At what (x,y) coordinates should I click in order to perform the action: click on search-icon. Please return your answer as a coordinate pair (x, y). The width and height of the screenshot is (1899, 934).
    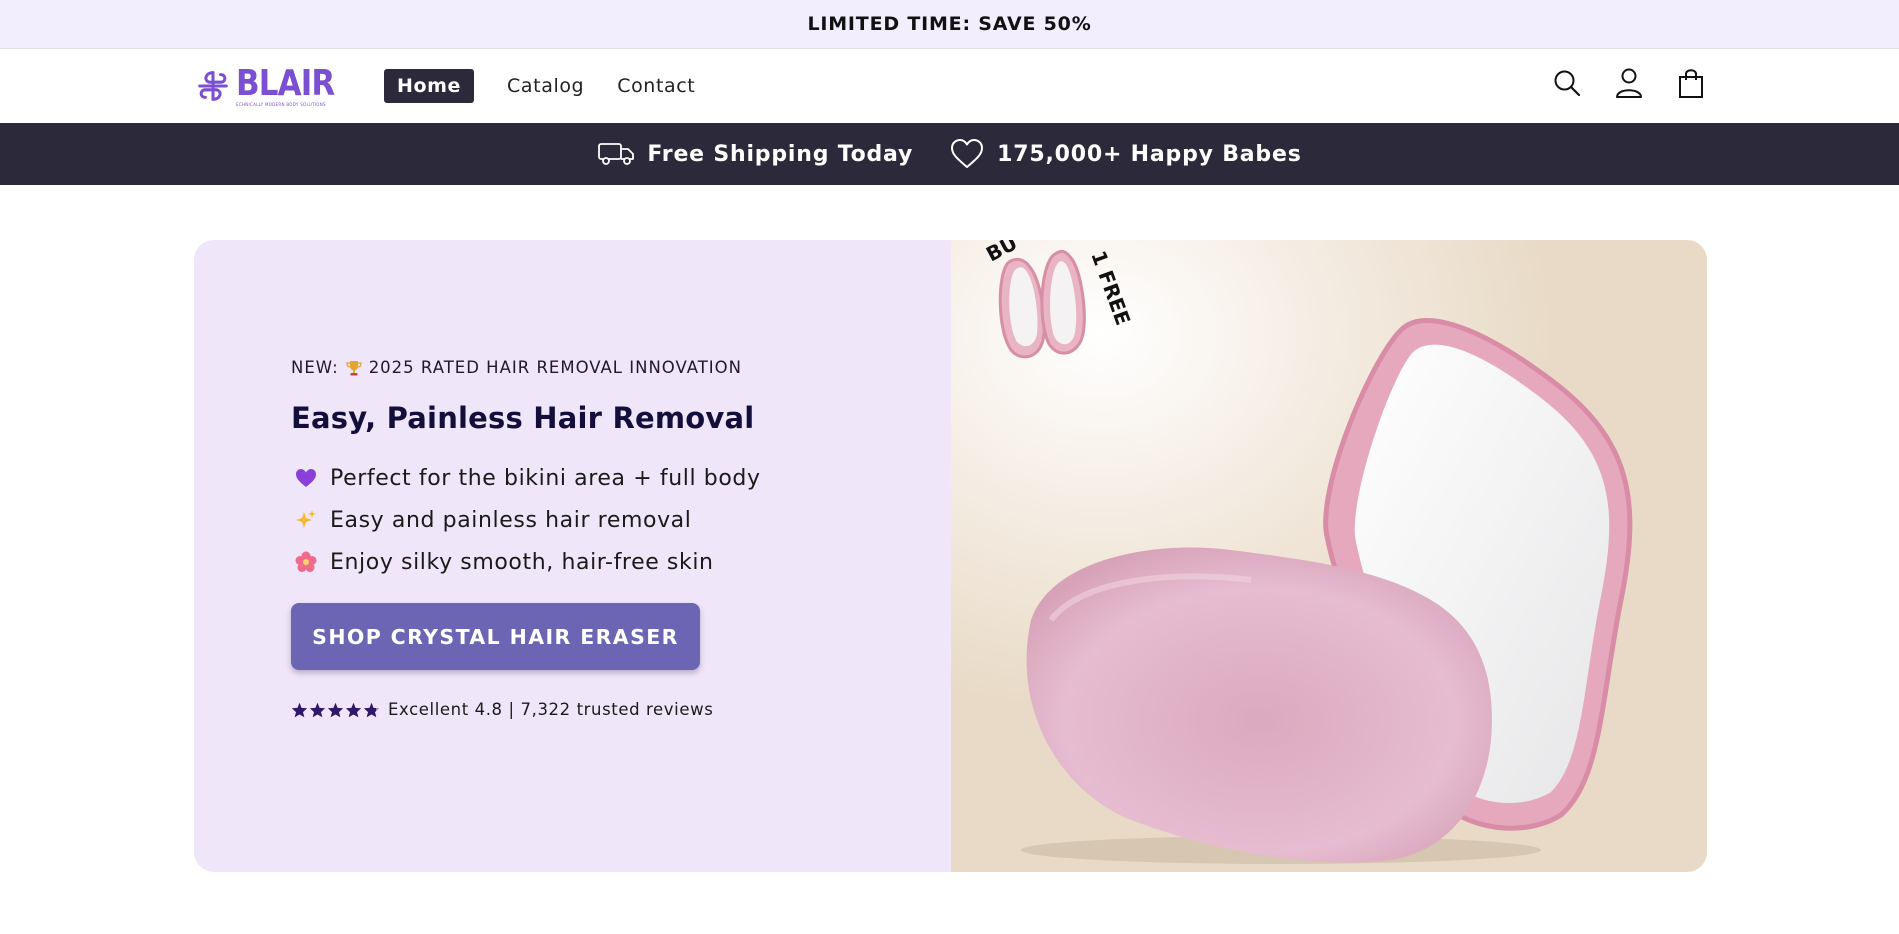
    Looking at the image, I should click on (1567, 83).